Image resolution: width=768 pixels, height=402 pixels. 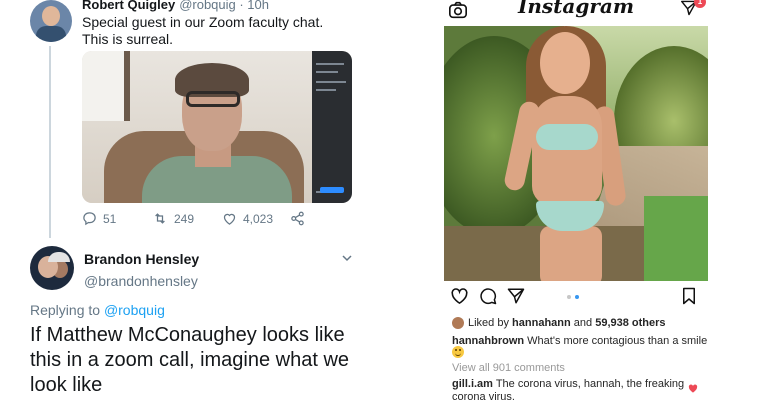 I want to click on bookmark-icon, so click(x=689, y=296).